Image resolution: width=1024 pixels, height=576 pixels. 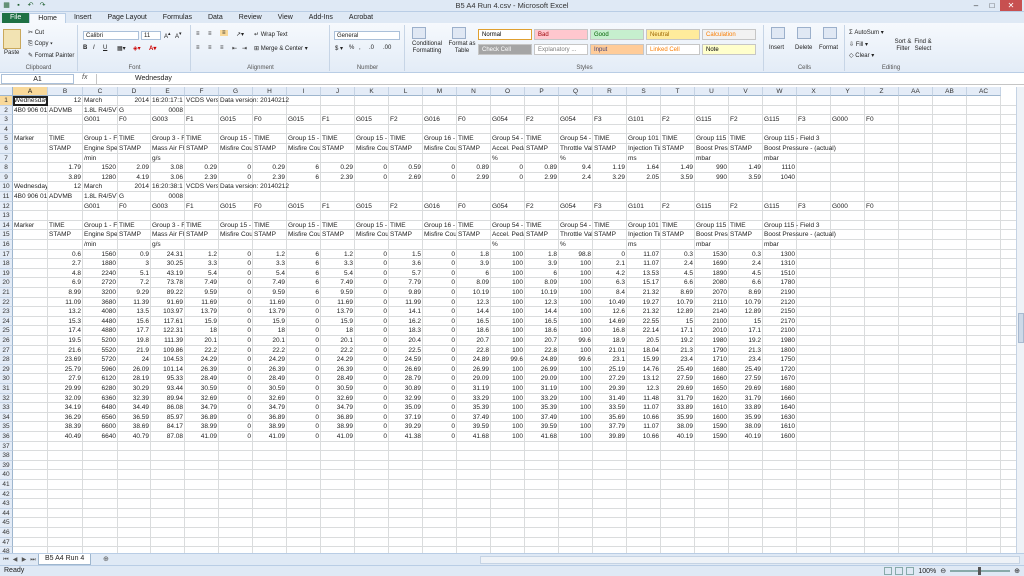 What do you see at coordinates (99, 274) in the screenshot?
I see `cell: 2240` at bounding box center [99, 274].